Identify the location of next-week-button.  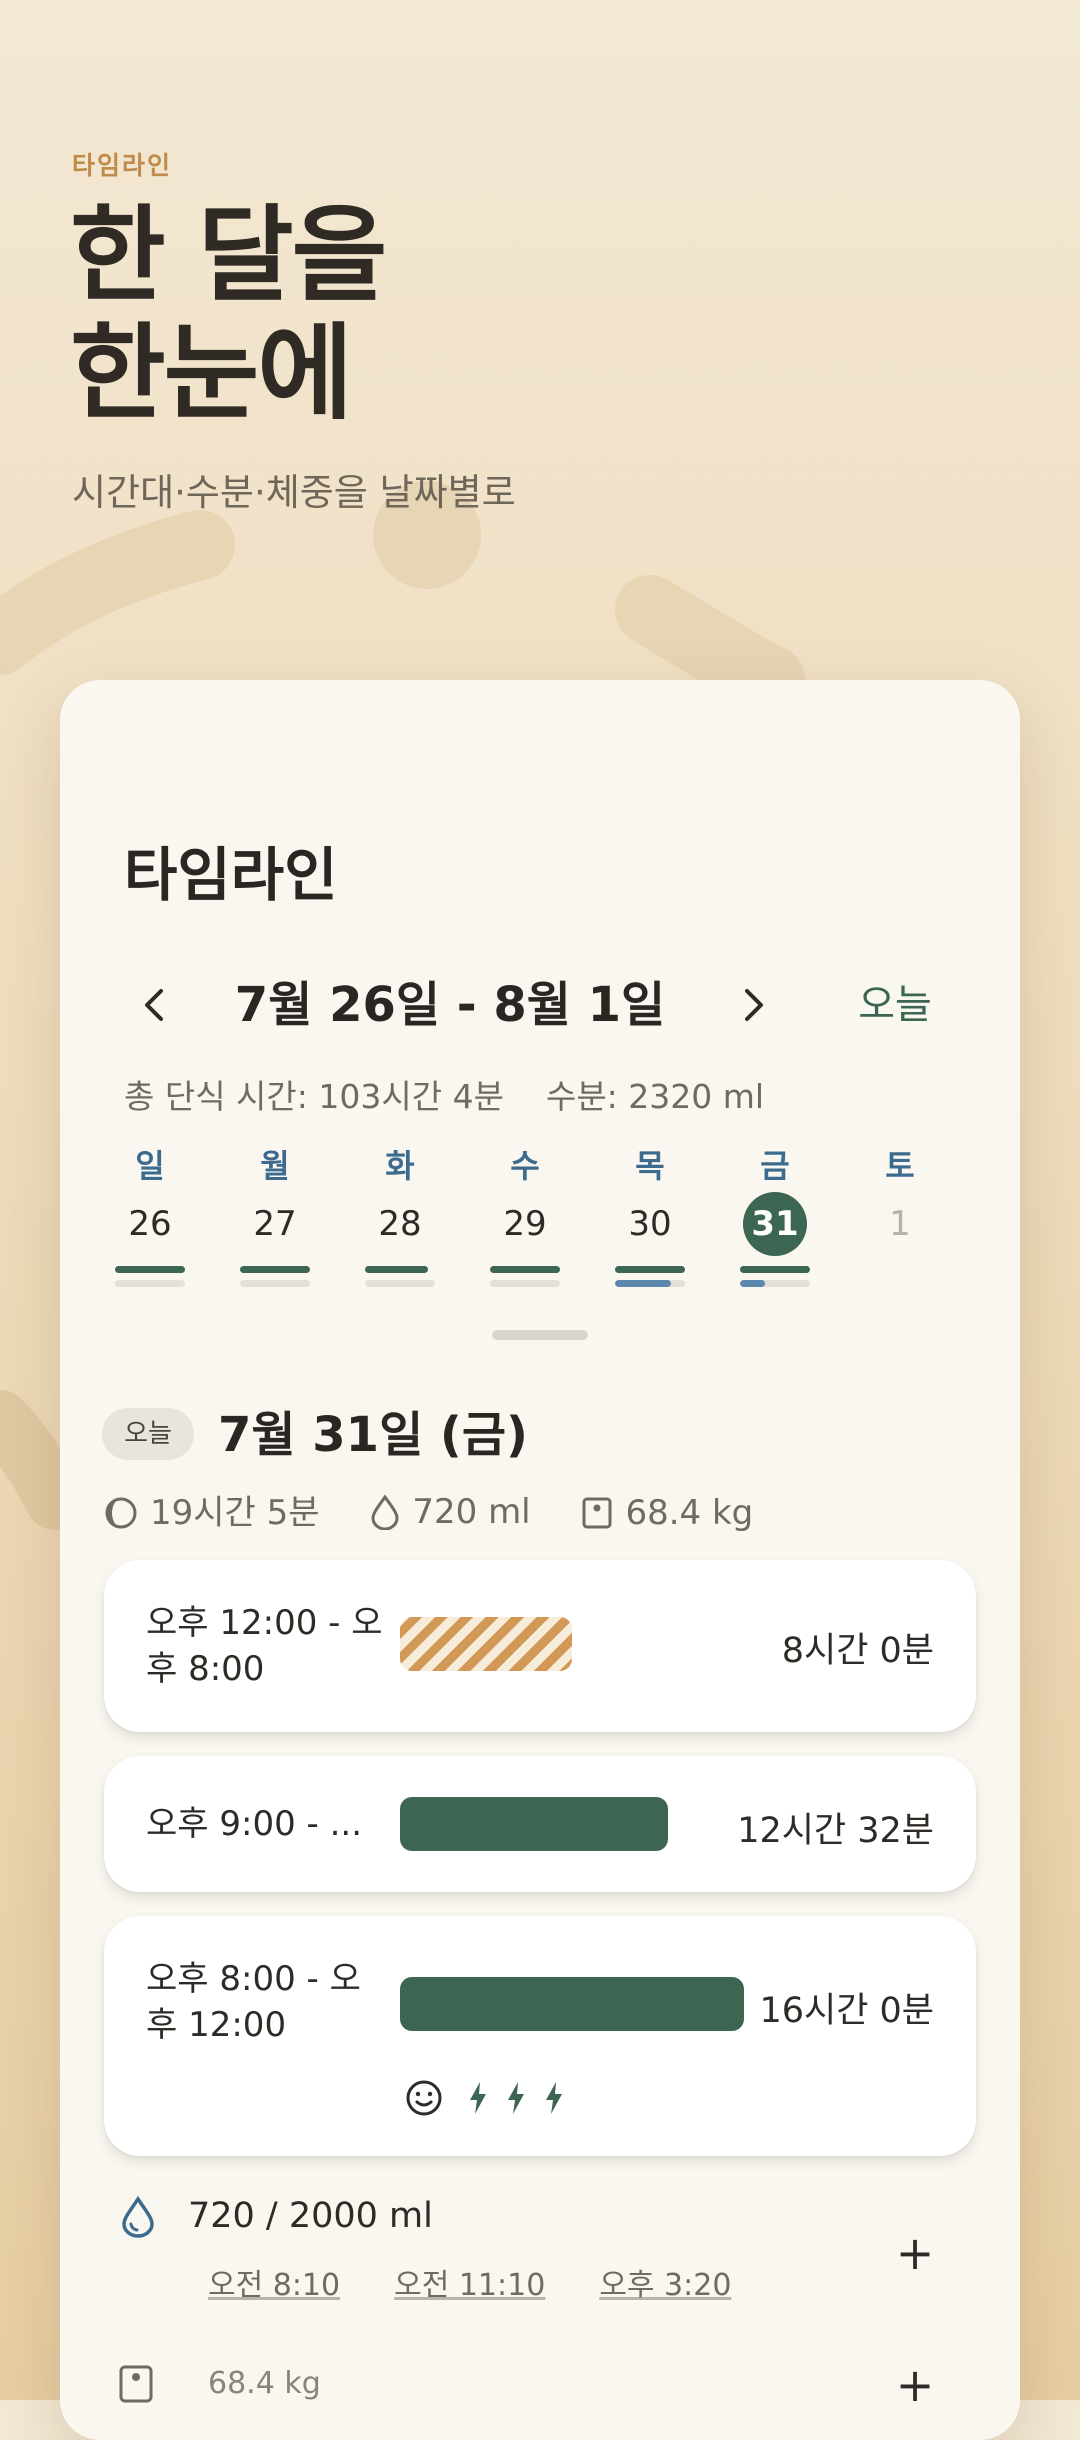
(754, 1005).